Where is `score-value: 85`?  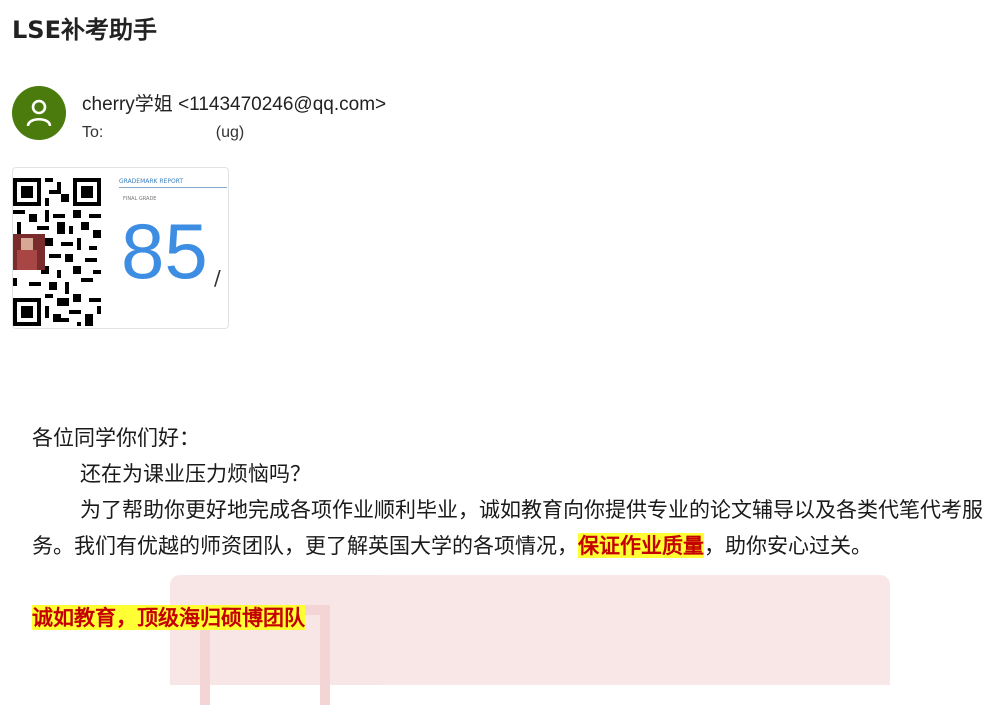
score-value: 85 is located at coordinates (164, 251).